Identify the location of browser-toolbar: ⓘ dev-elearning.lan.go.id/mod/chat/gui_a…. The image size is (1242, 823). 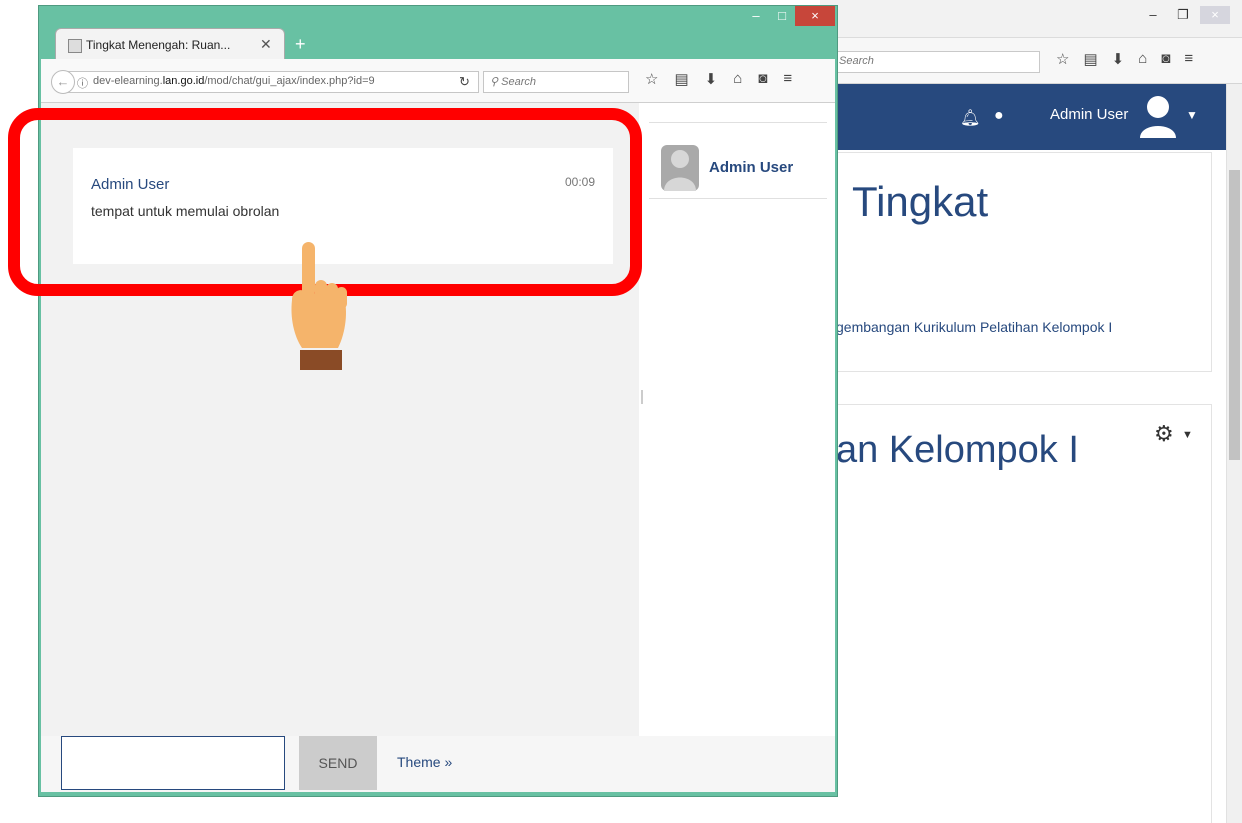
(438, 81).